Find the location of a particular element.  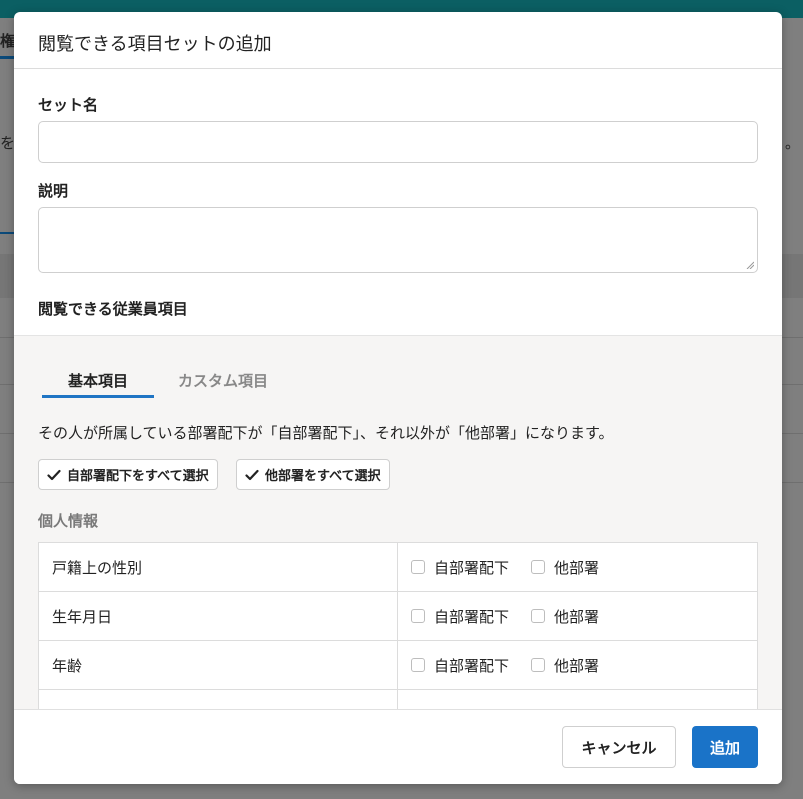

background-active-indicator is located at coordinates (7, 233).